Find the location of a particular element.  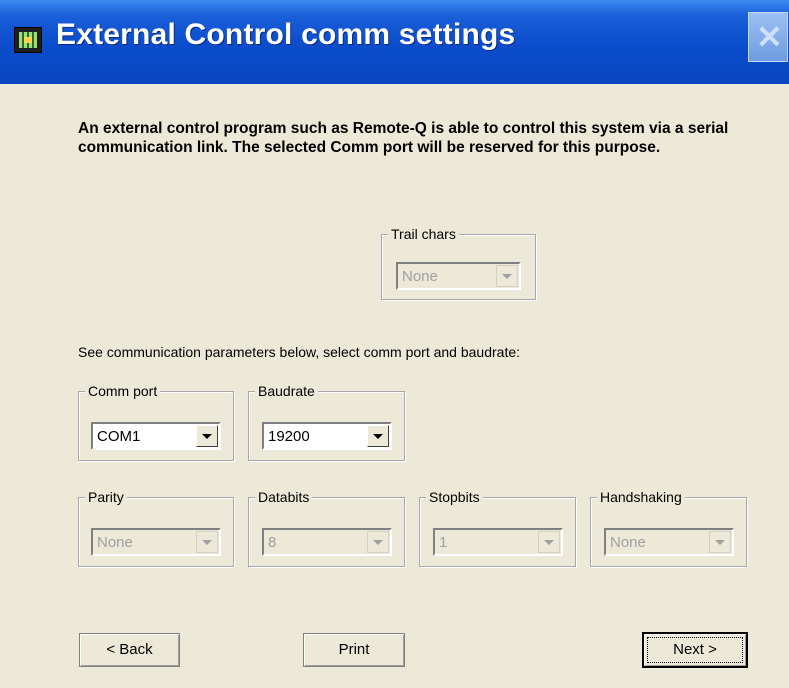

next-button: Next > is located at coordinates (695, 650).